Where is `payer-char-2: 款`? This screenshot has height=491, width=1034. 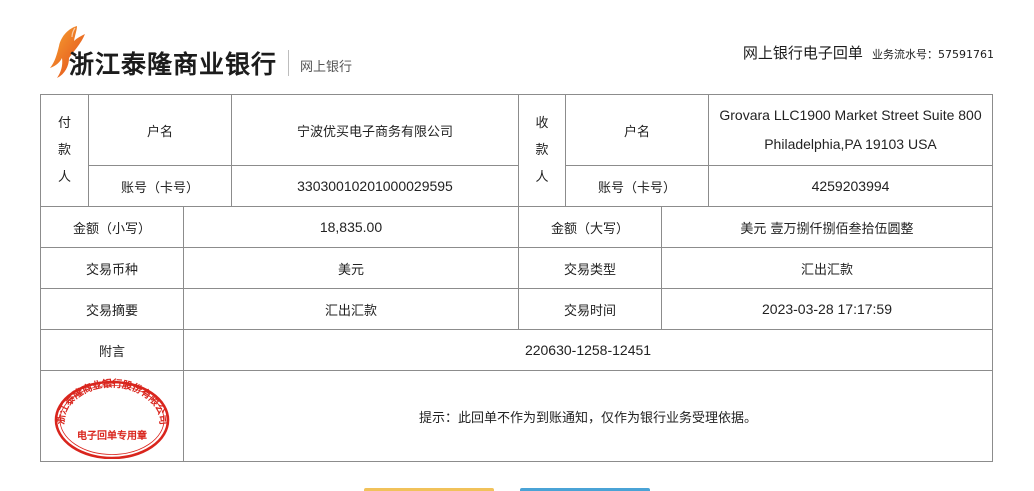 payer-char-2: 款 is located at coordinates (64, 150).